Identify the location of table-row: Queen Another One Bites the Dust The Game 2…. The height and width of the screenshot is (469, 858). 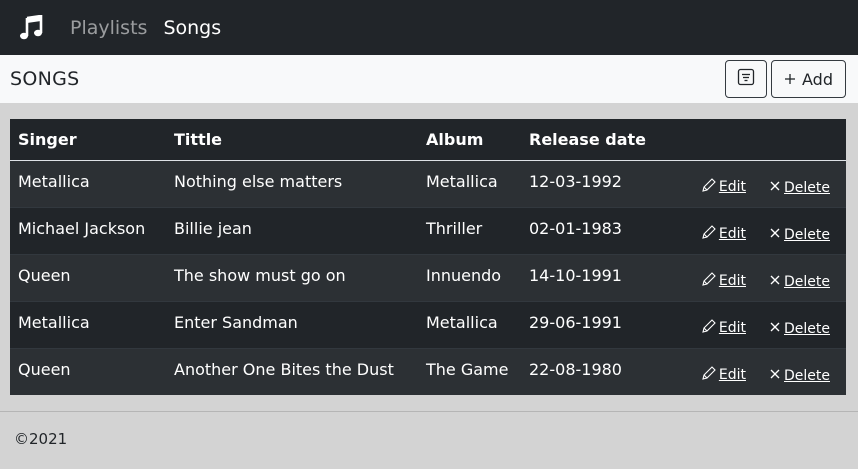
(428, 371).